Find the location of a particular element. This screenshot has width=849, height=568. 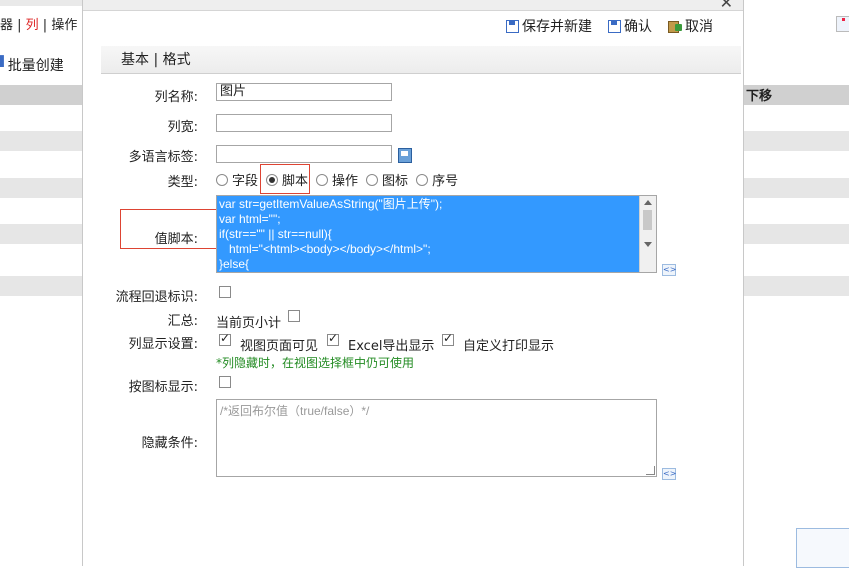

type-option-operation: 操作 is located at coordinates (337, 179).